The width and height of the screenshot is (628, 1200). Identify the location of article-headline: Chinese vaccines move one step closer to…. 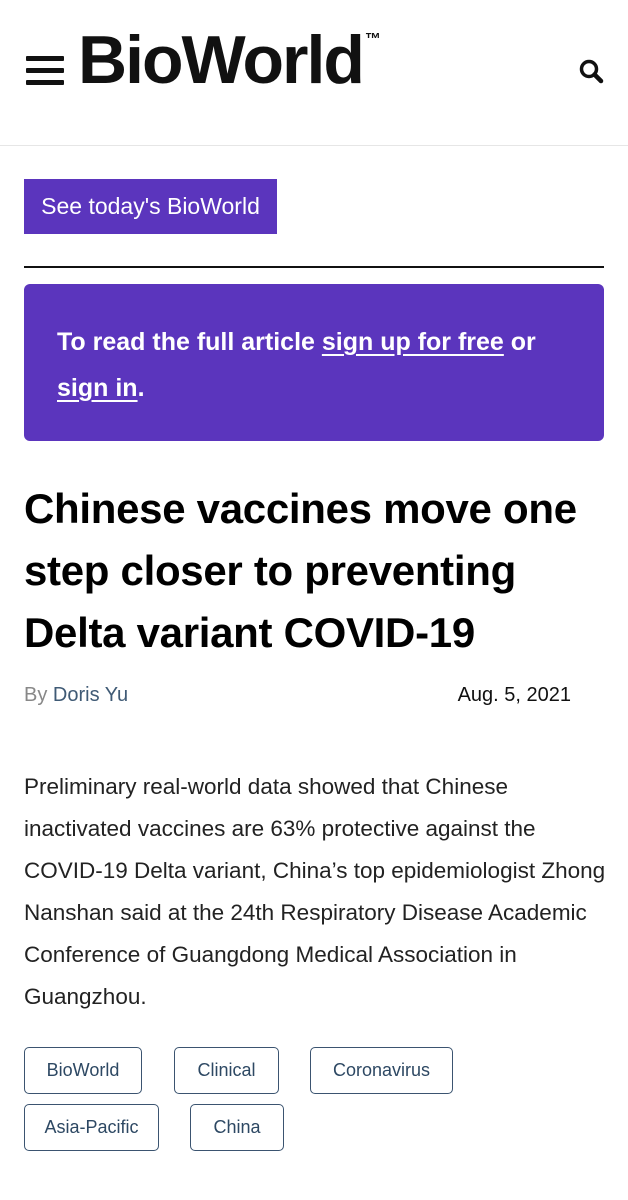
(300, 570).